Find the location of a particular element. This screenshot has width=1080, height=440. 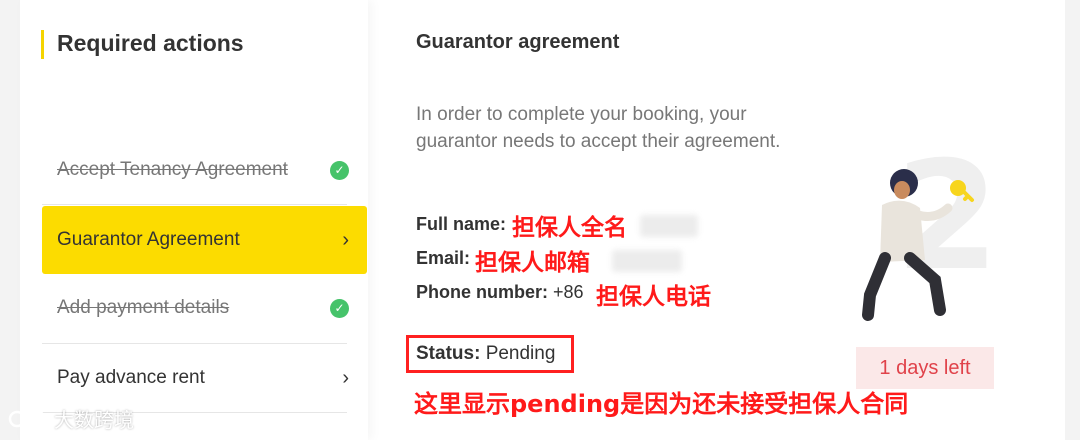

email-row: Email: is located at coordinates (443, 258).